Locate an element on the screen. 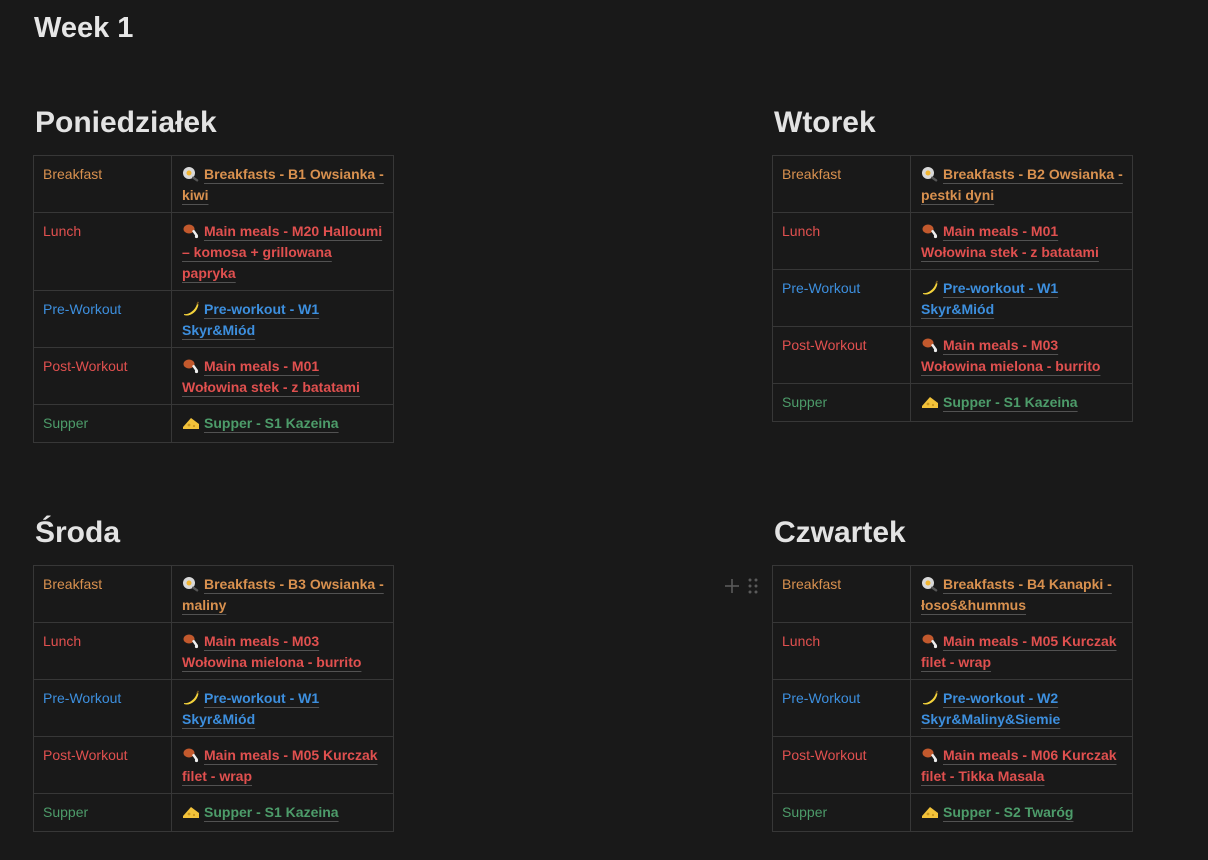 Image resolution: width=1208 pixels, height=860 pixels. meal-link-text: Breakfasts - B3 Owsianka - maliny is located at coordinates (283, 594).